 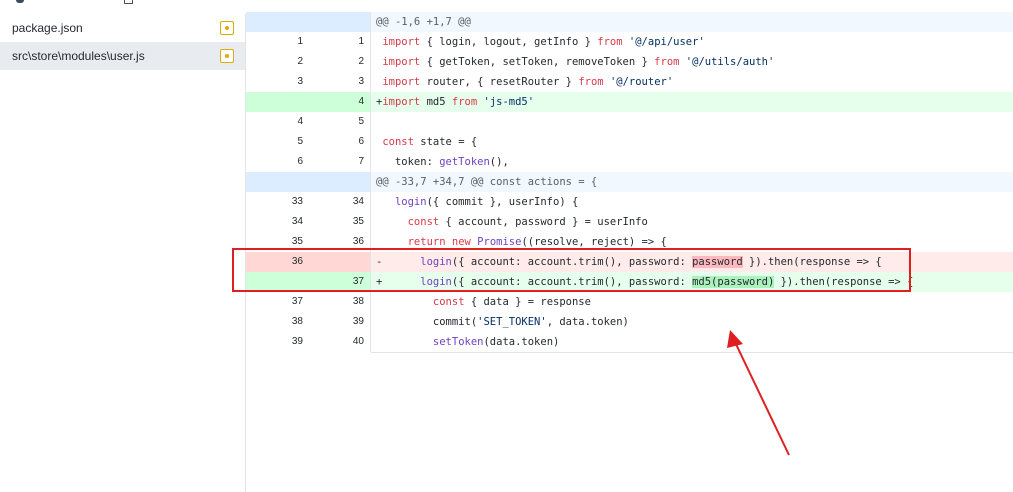 I want to click on diff-bottom-border, so click(x=692, y=352).